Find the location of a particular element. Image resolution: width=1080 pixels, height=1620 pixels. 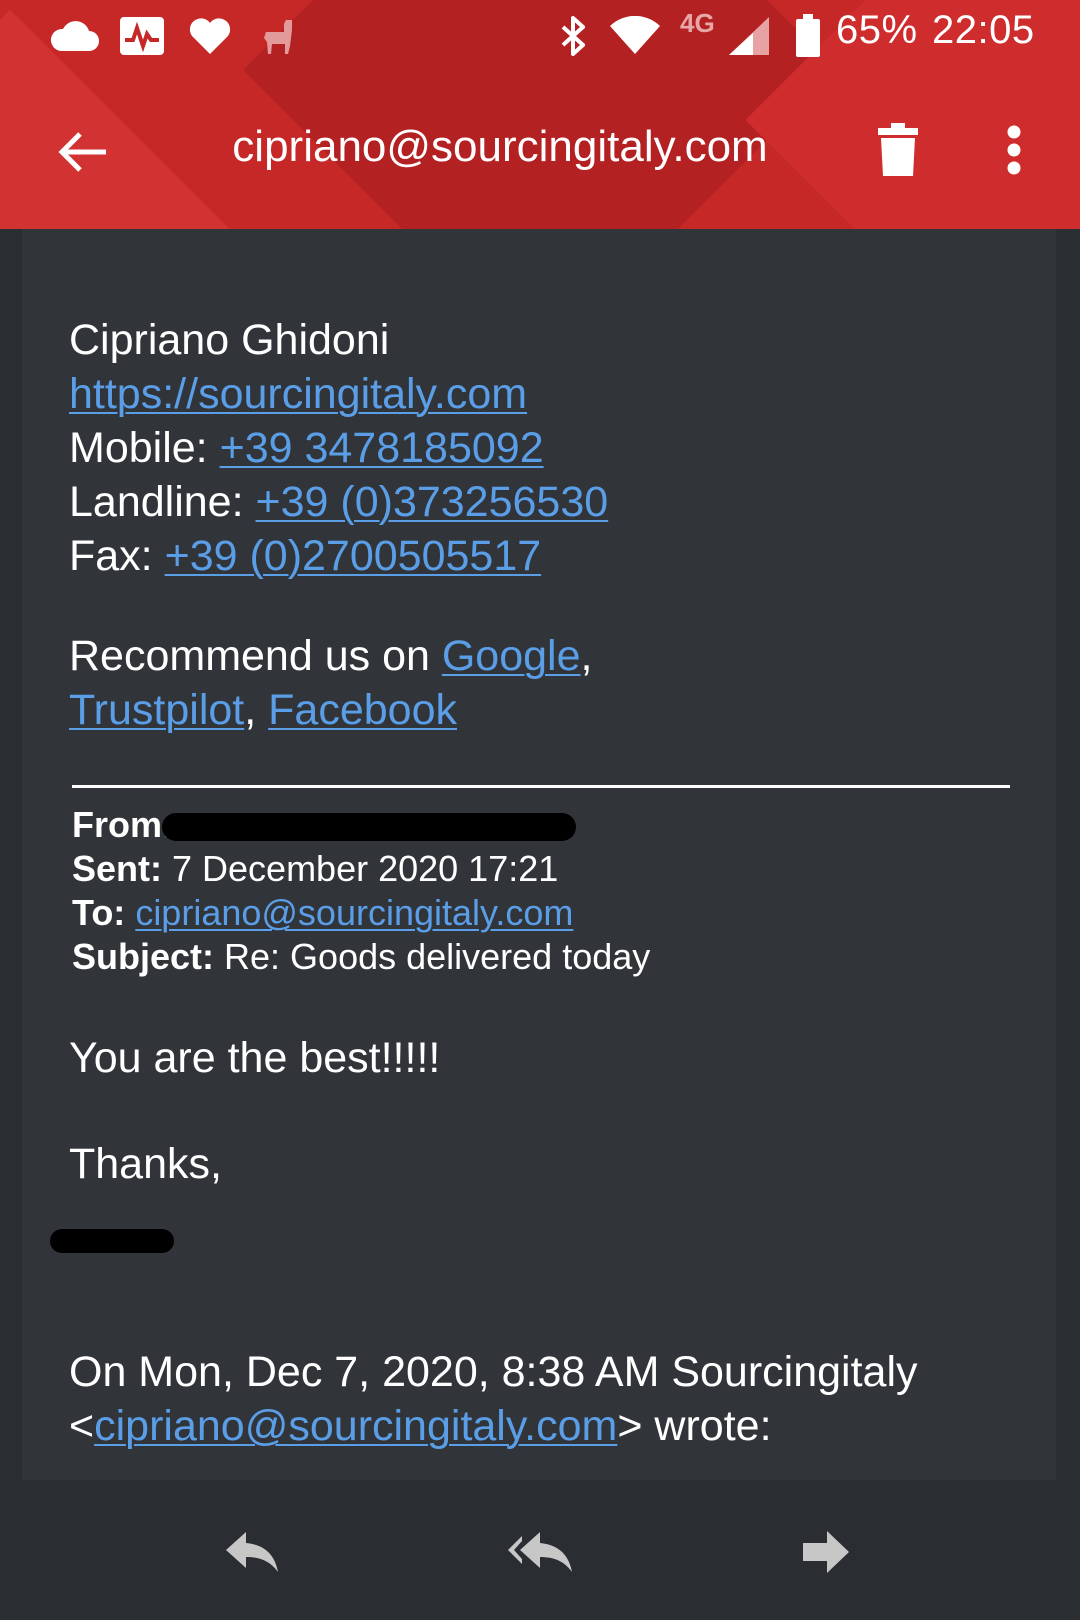

more-vert-icon is located at coordinates (1014, 150).